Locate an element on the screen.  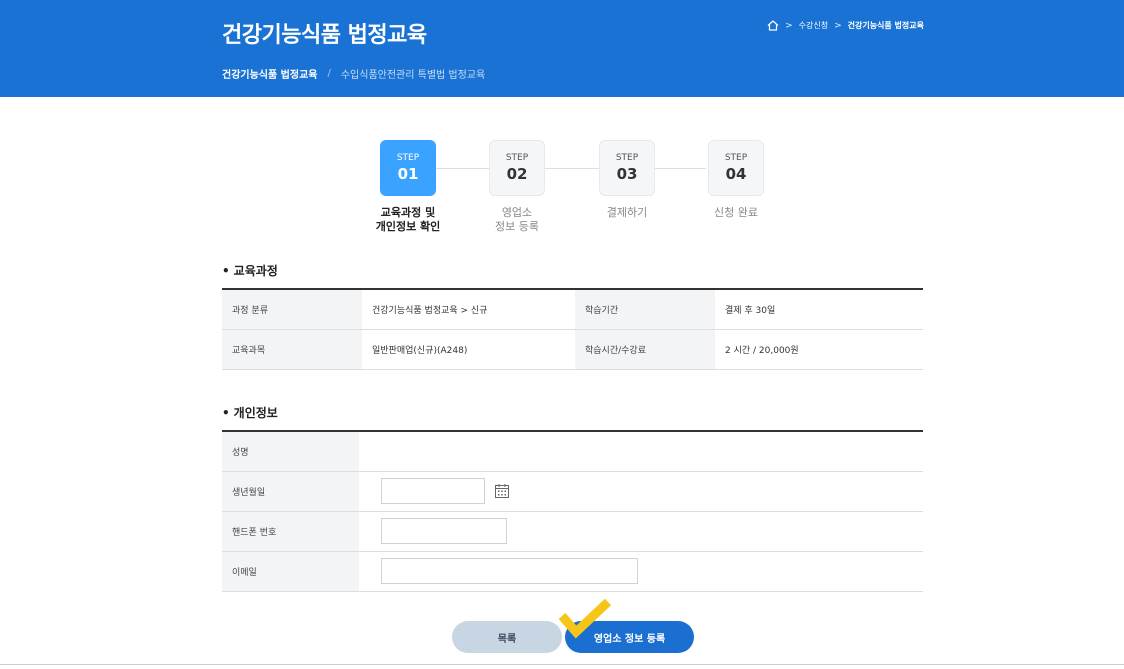
table-row: 핸드폰 번호 is located at coordinates (572, 531).